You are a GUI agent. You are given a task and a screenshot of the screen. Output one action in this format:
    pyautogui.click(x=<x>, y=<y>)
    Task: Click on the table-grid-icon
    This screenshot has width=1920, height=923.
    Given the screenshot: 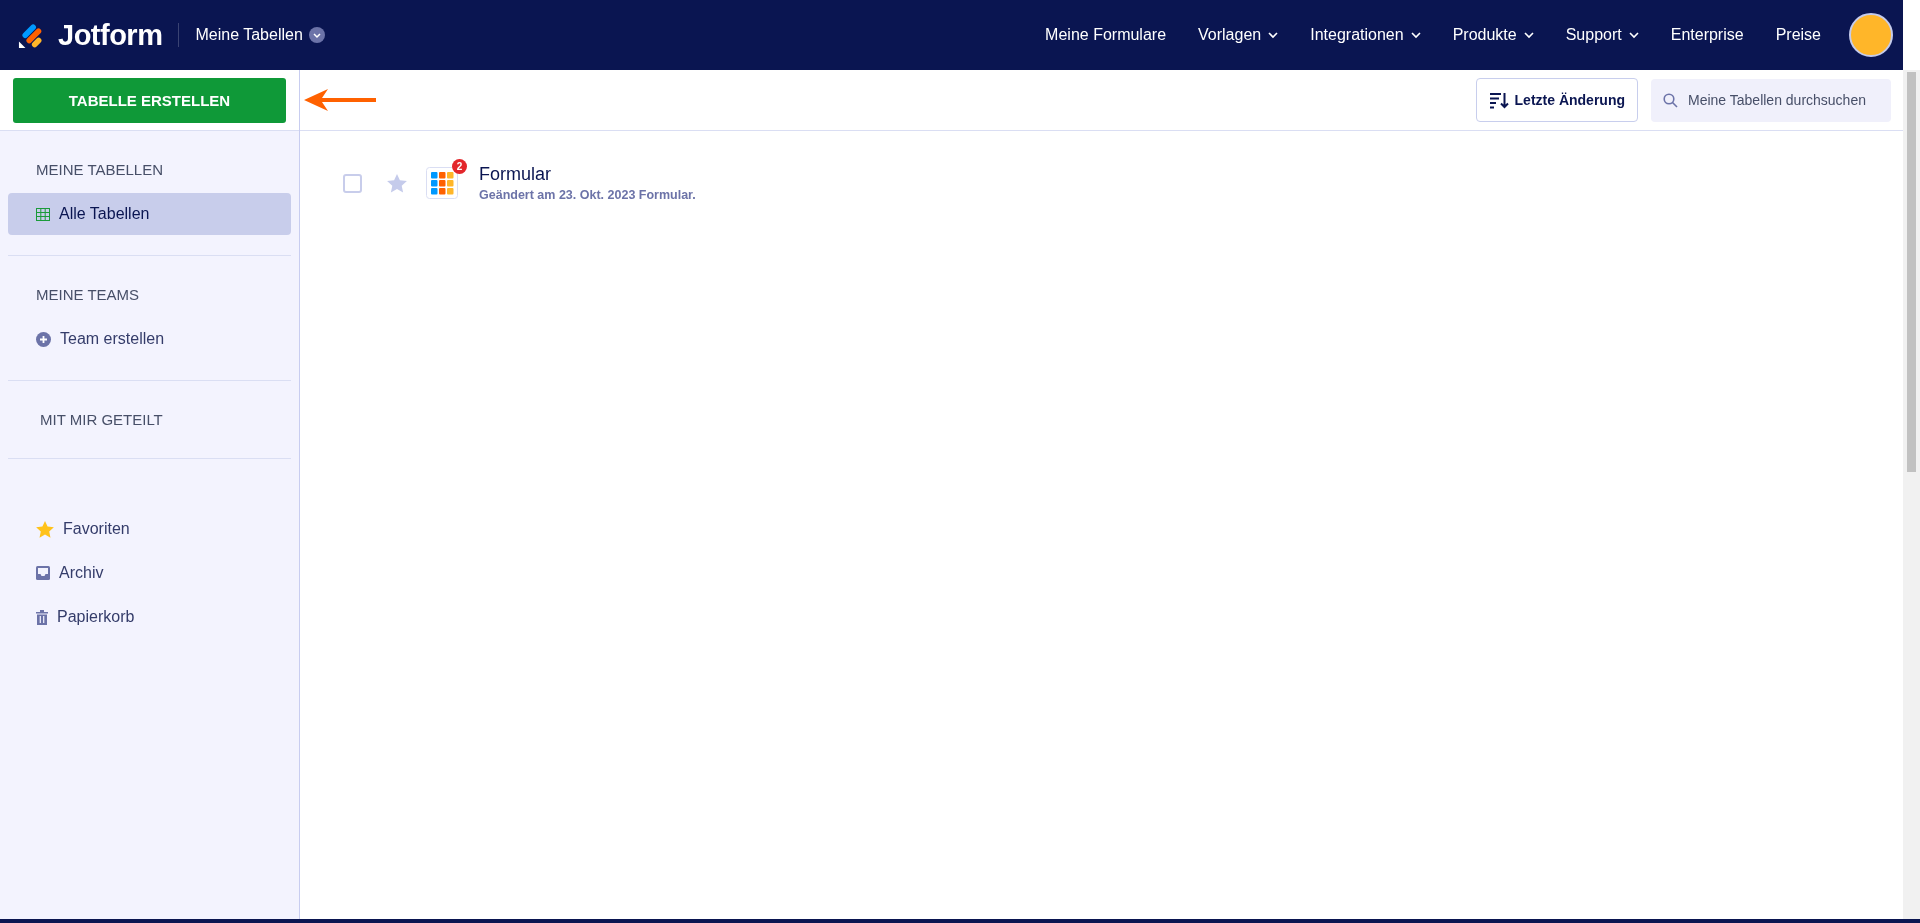 What is the action you would take?
    pyautogui.click(x=442, y=183)
    